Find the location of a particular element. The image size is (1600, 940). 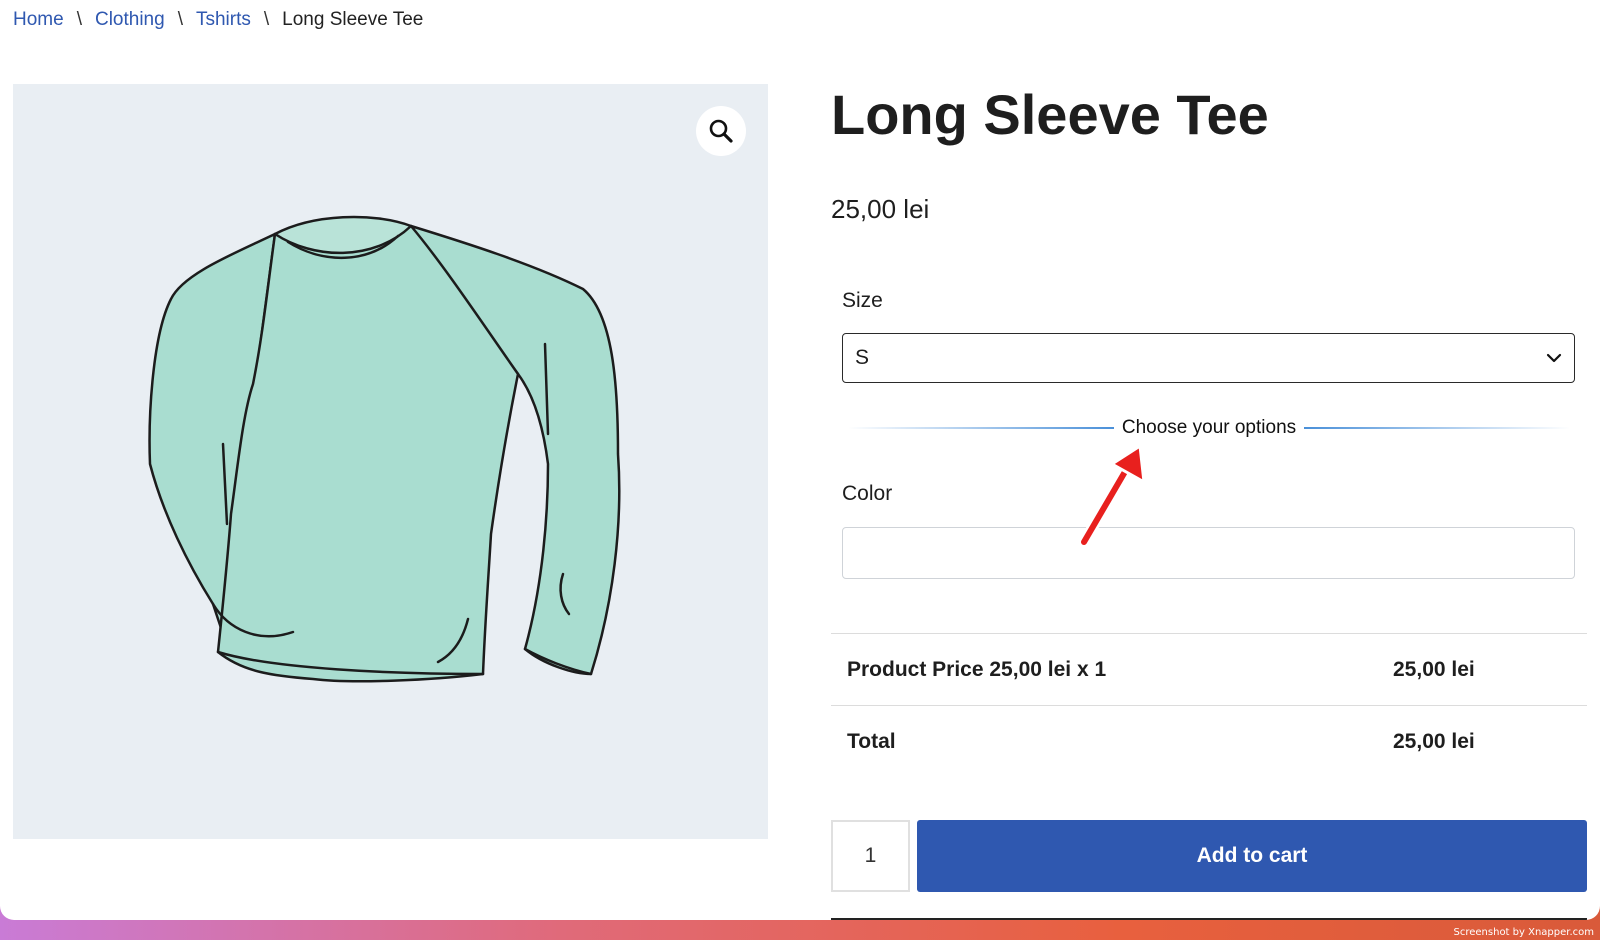

chevron-down-icon is located at coordinates (1554, 358).